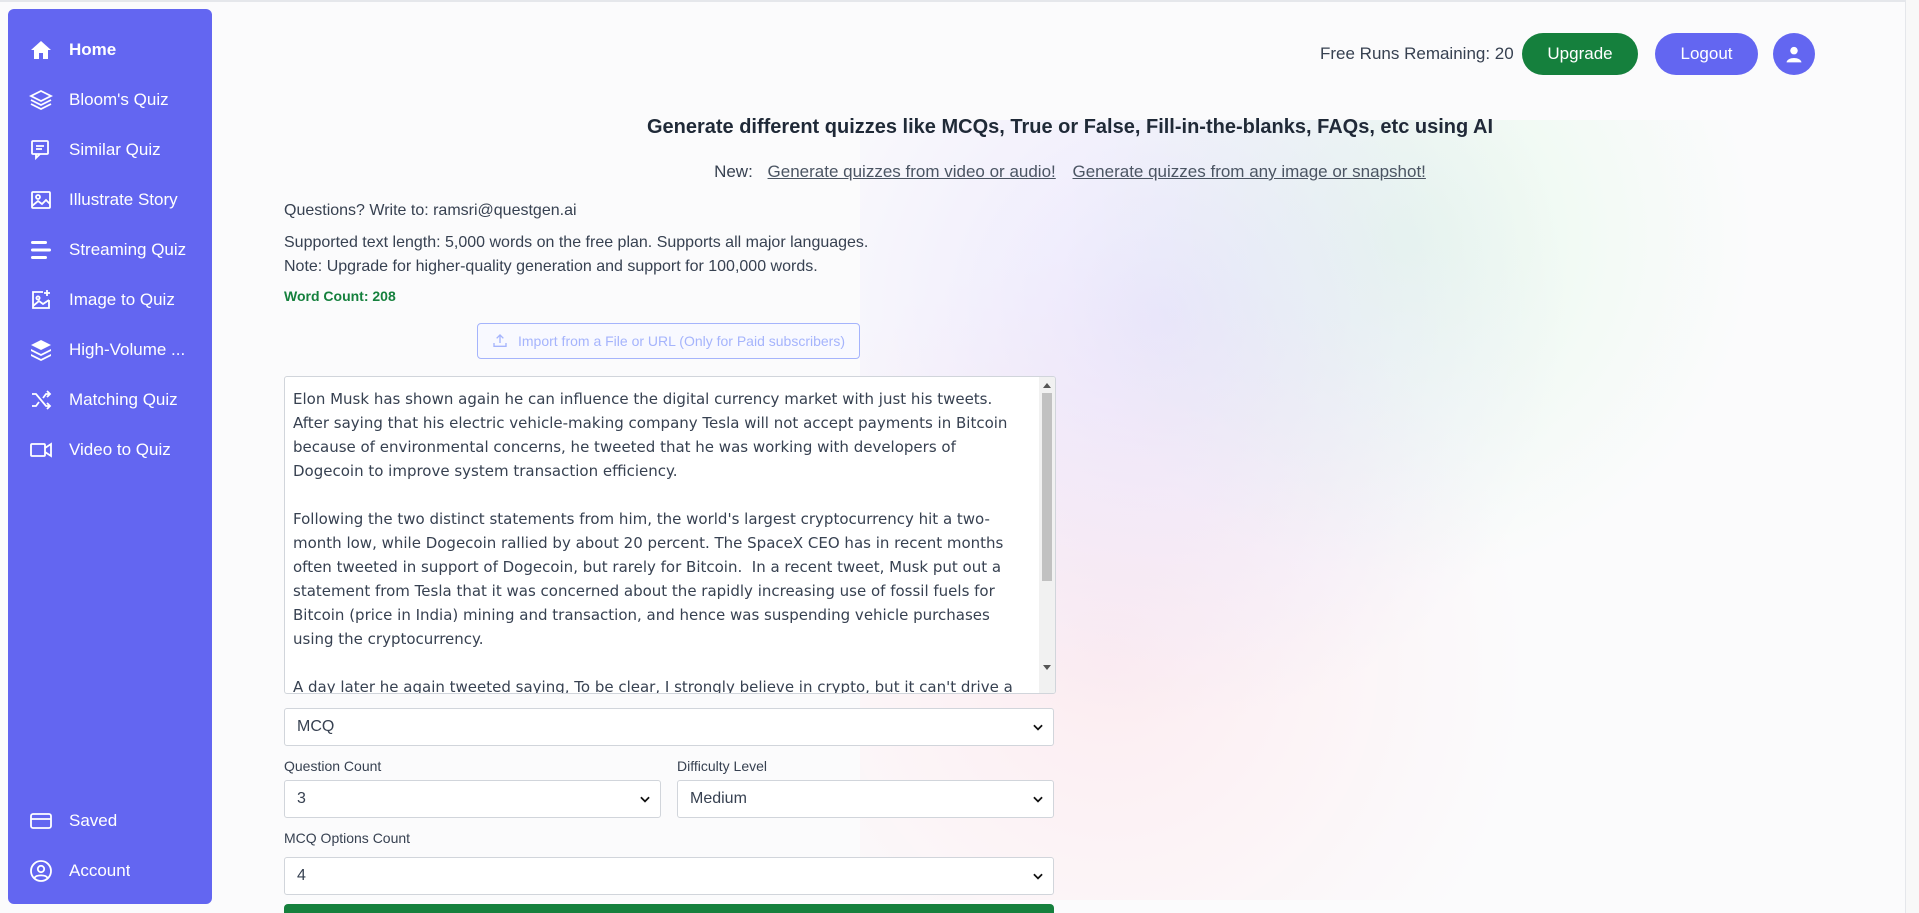 Image resolution: width=1919 pixels, height=913 pixels. I want to click on sidebar-item-matching-quiz: Matching Quiz, so click(117, 400).